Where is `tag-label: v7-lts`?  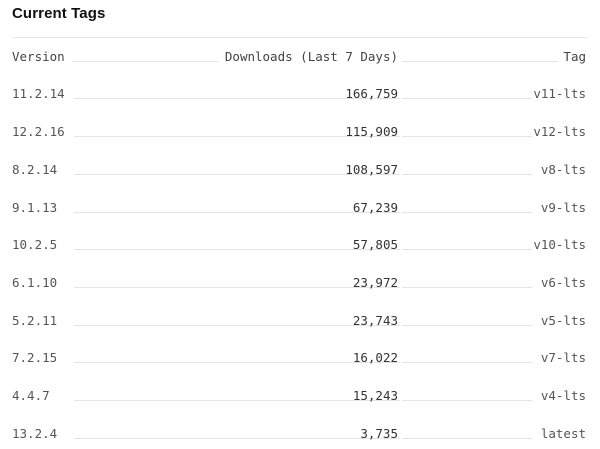
tag-label: v7-lts is located at coordinates (563, 357).